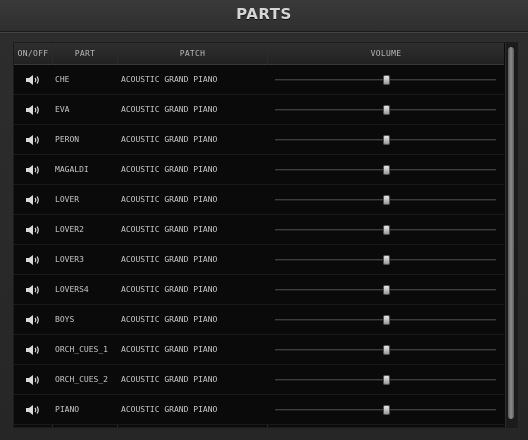 This screenshot has width=528, height=440. What do you see at coordinates (33, 53) in the screenshot?
I see `column-header-onoff: ON/OFF` at bounding box center [33, 53].